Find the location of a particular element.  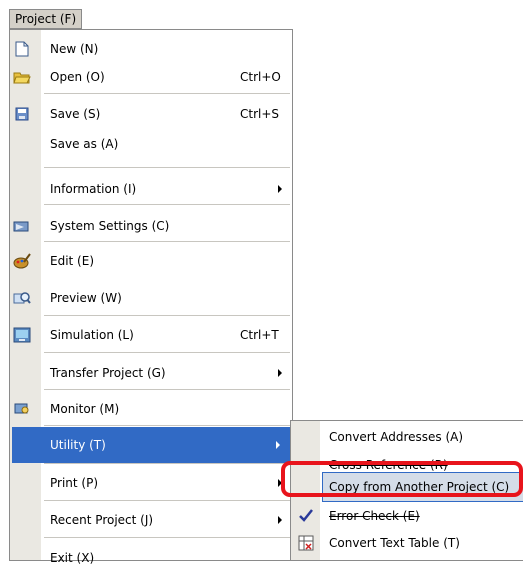

menu-item-label: Open (O) is located at coordinates (77, 77).